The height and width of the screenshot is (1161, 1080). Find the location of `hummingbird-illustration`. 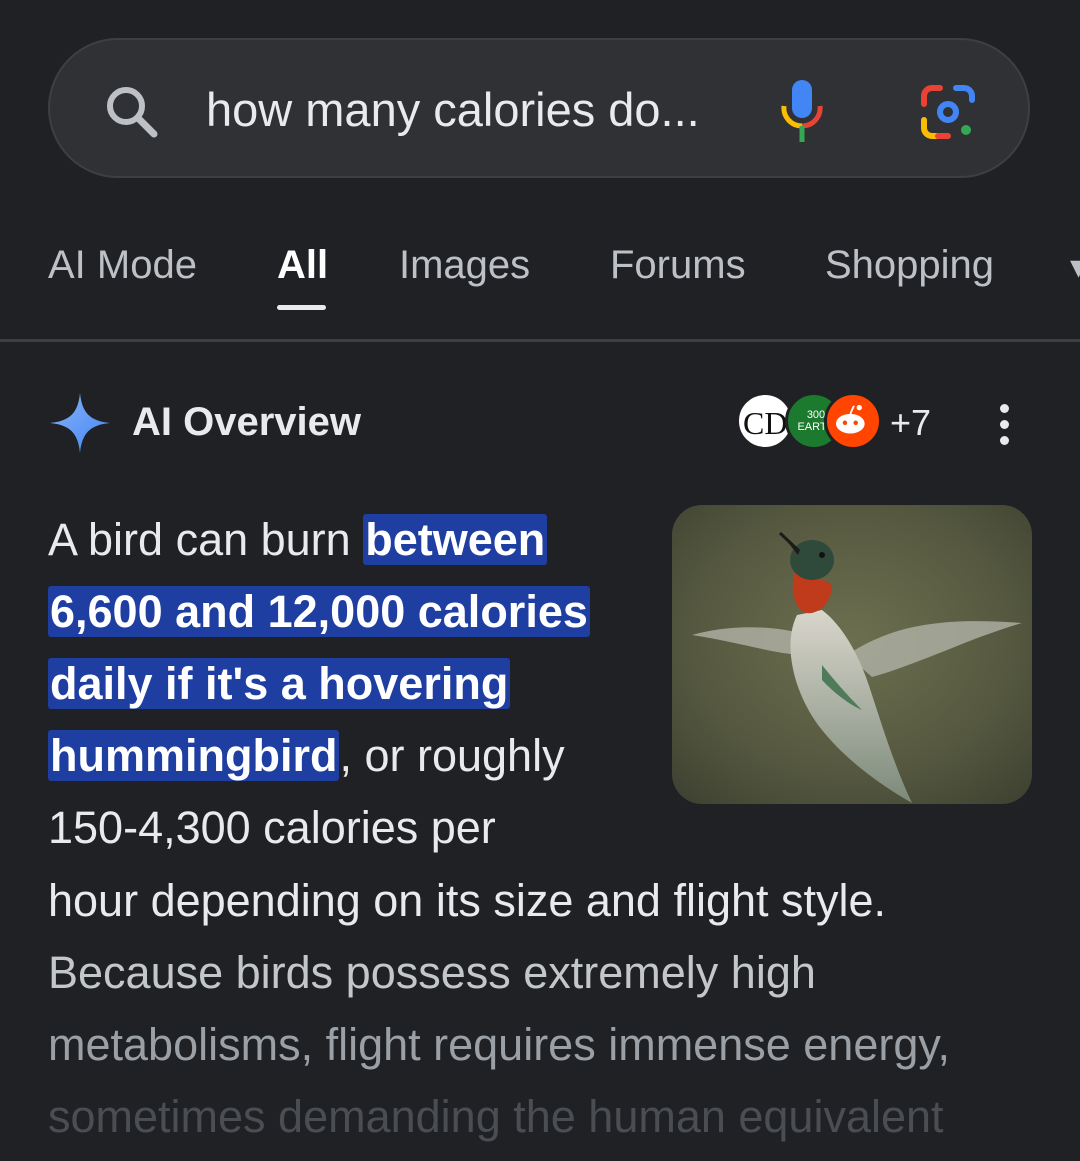

hummingbird-illustration is located at coordinates (852, 654).